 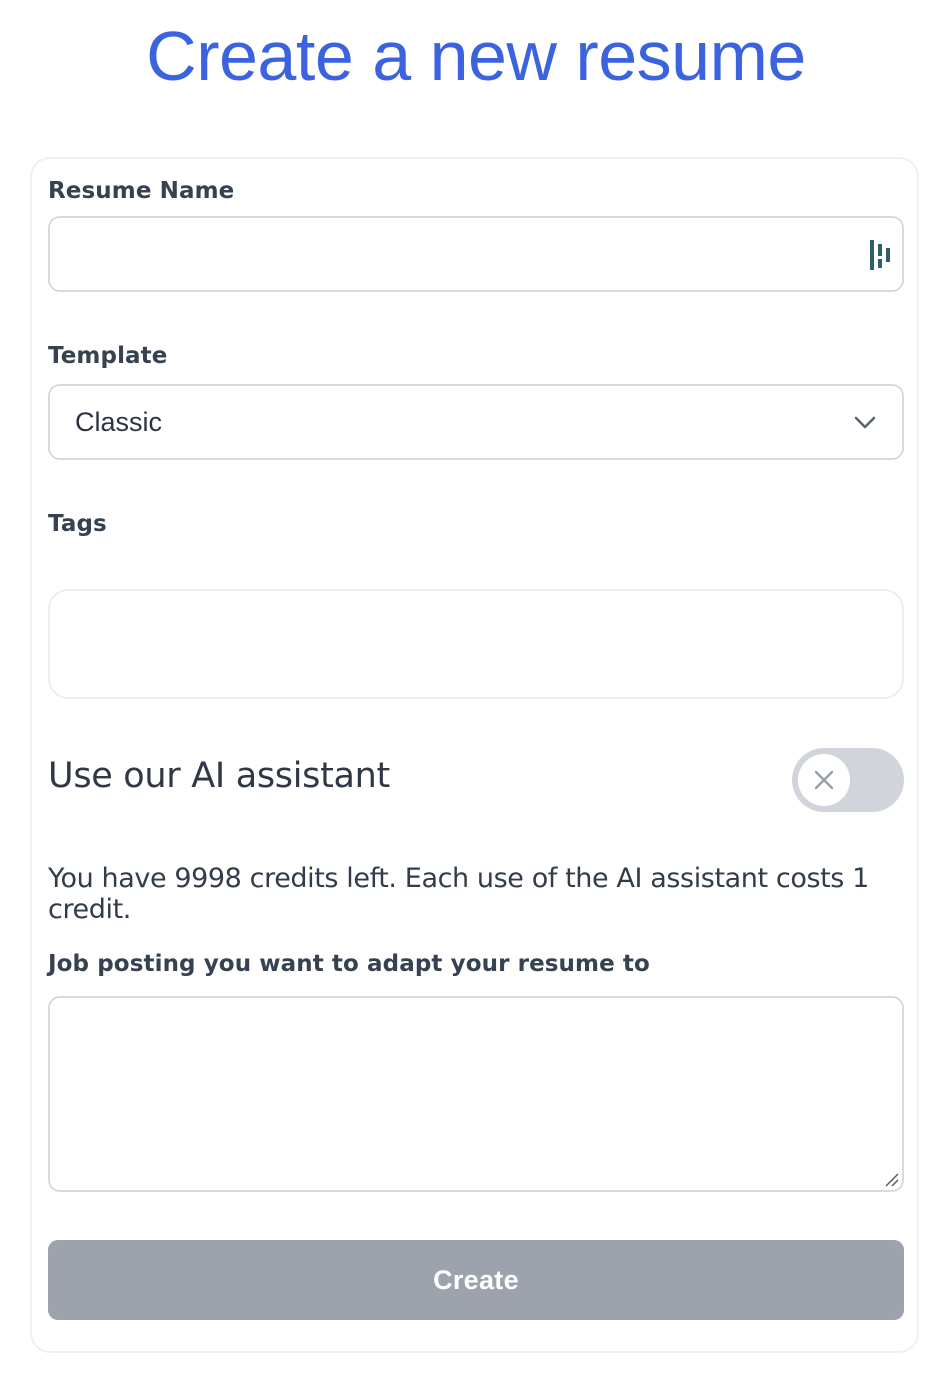 What do you see at coordinates (108, 356) in the screenshot?
I see `template-label: Template` at bounding box center [108, 356].